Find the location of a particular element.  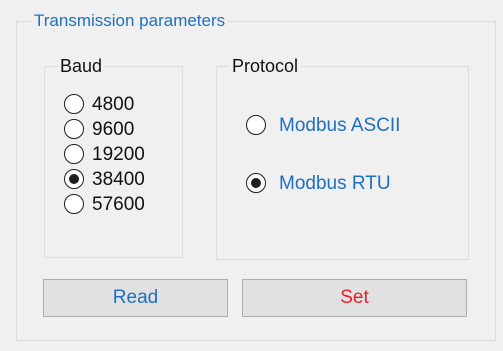

protocol-option-label: Modbus ASCII is located at coordinates (340, 125).